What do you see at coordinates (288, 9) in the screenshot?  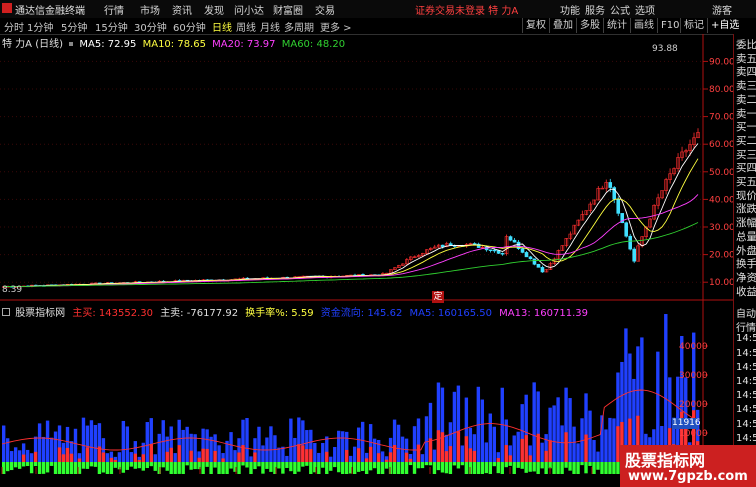 I see `menu-caifuquan: 财富圈` at bounding box center [288, 9].